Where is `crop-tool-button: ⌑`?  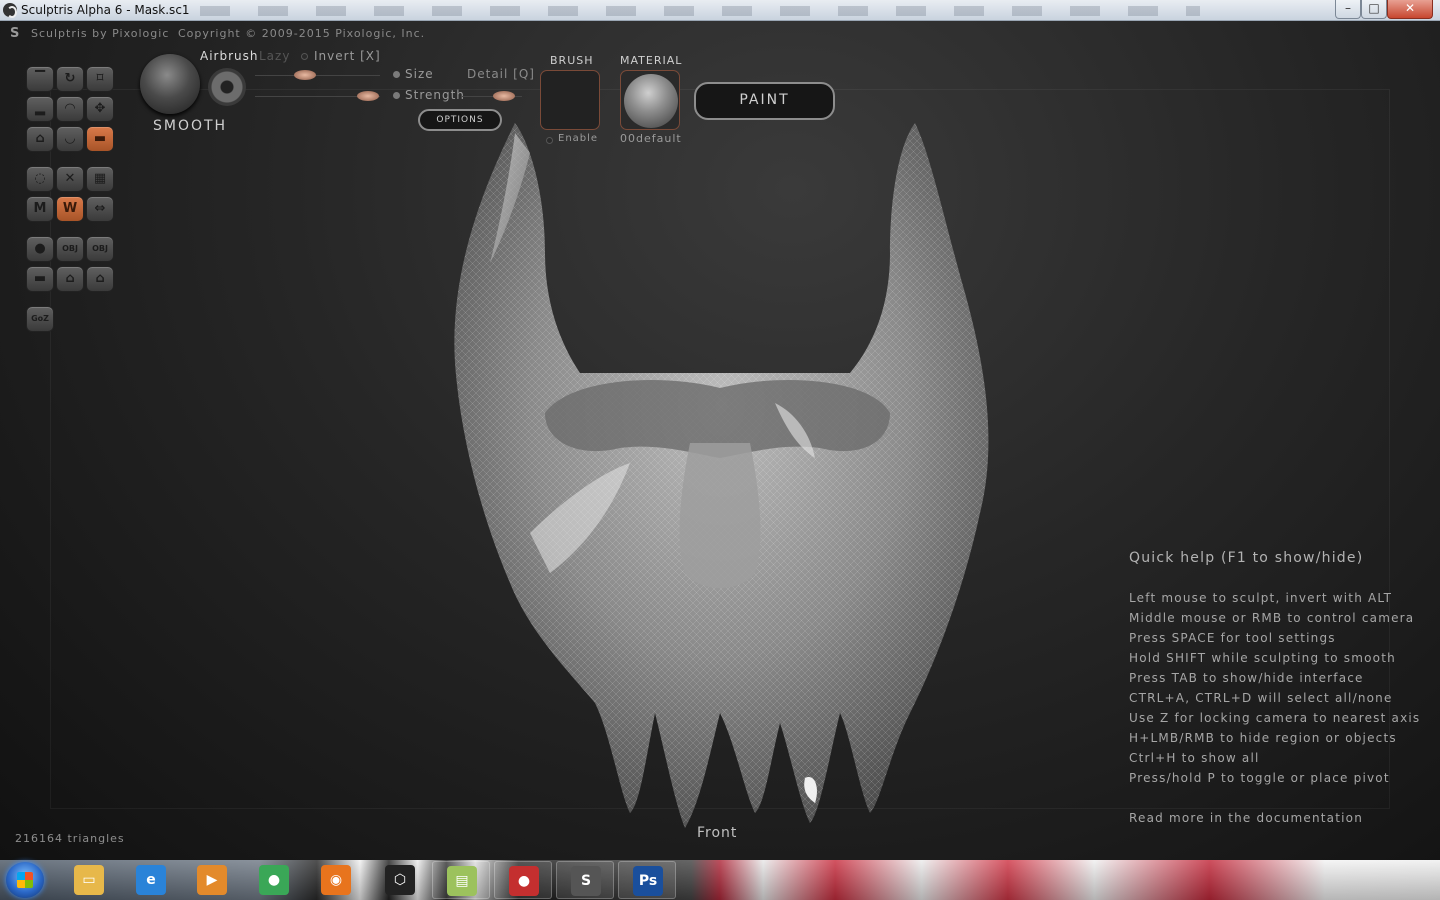
crop-tool-button: ⌑ is located at coordinates (100, 79).